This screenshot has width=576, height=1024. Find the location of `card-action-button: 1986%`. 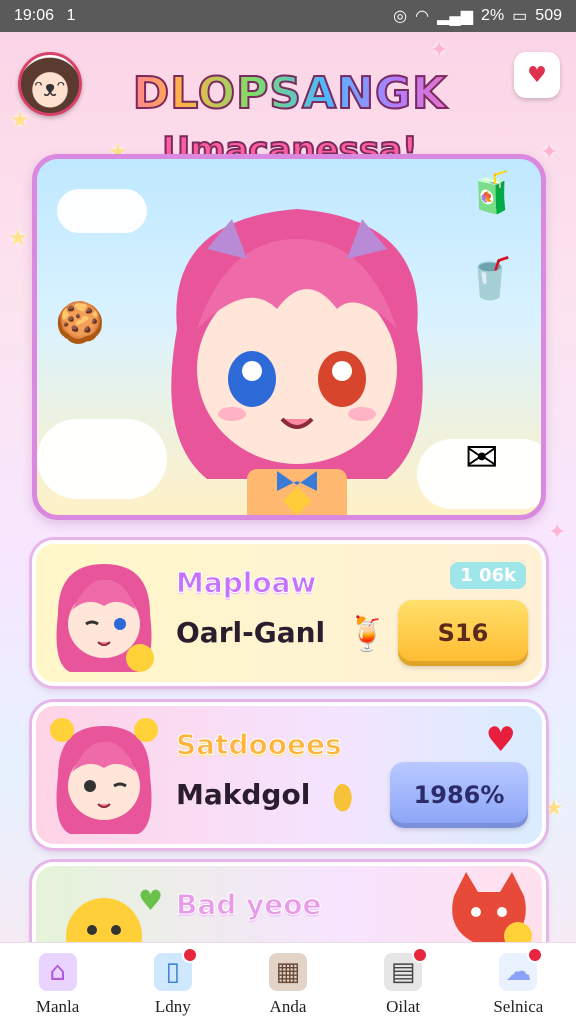

card-action-button: 1986% is located at coordinates (459, 795).